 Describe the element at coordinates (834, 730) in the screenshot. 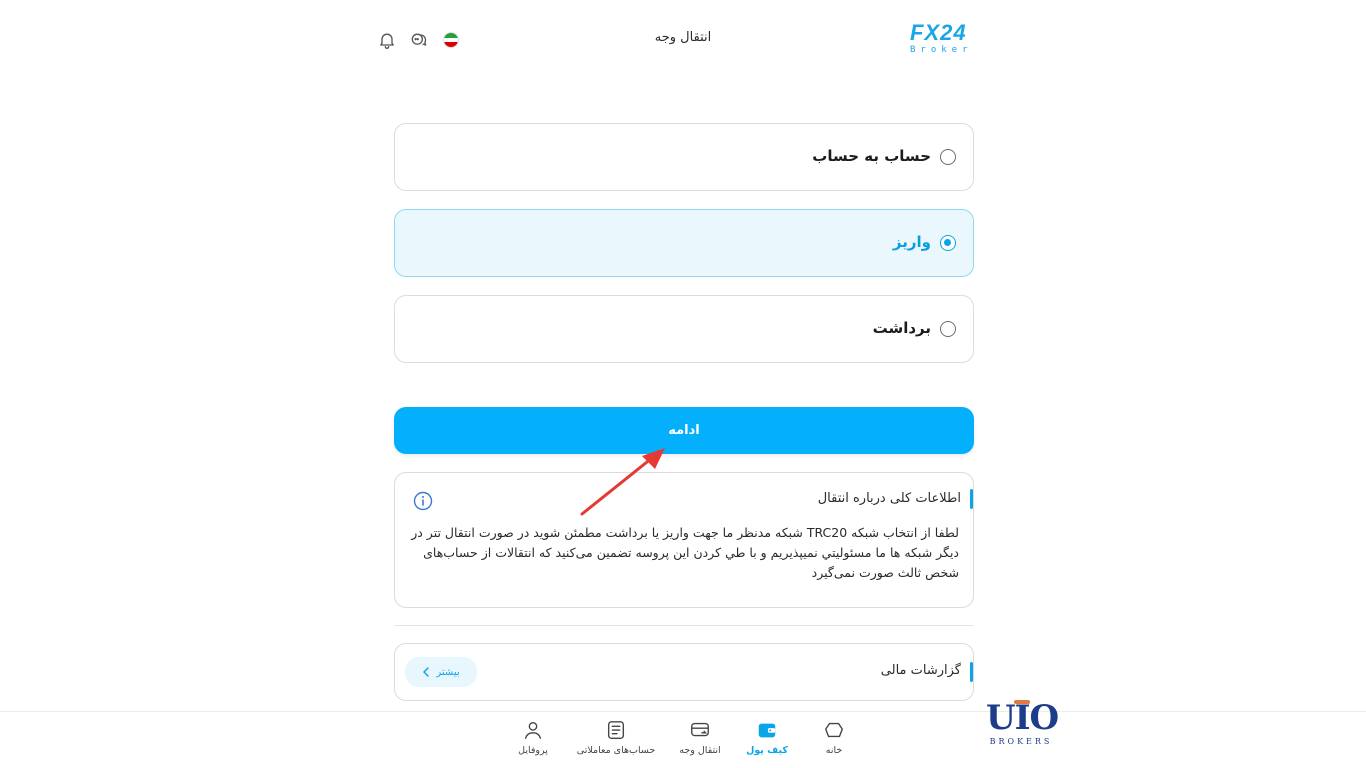

I see `home-icon` at that location.